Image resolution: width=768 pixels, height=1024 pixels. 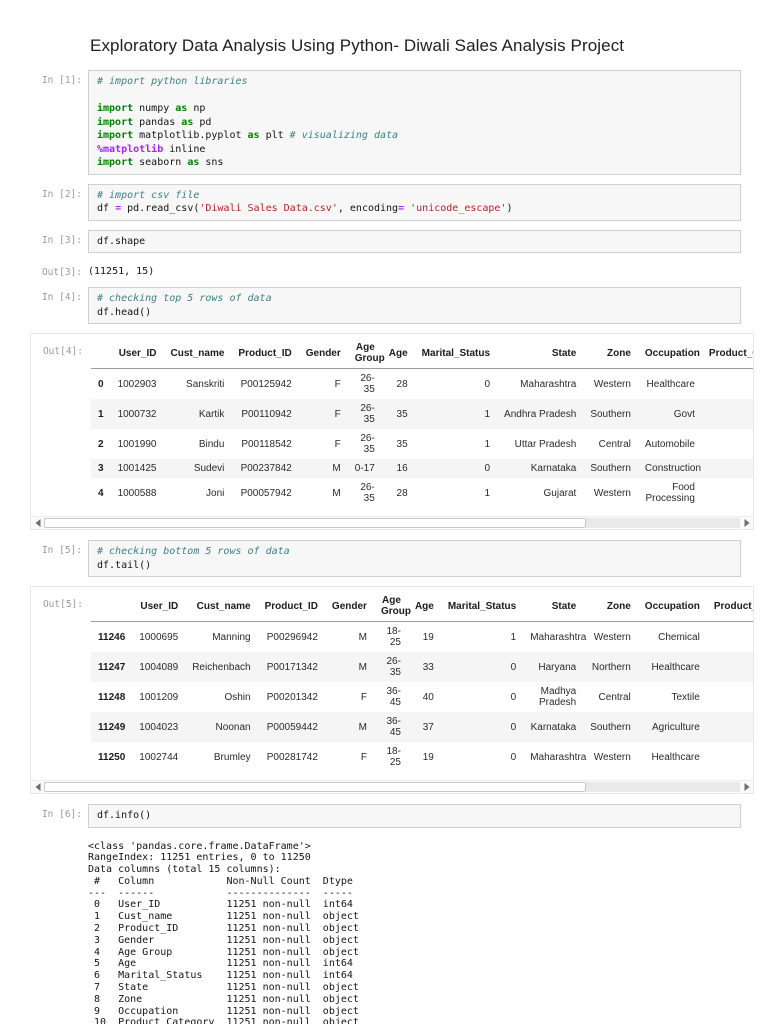 I want to click on table-cell: Maharashtra, so click(x=548, y=384).